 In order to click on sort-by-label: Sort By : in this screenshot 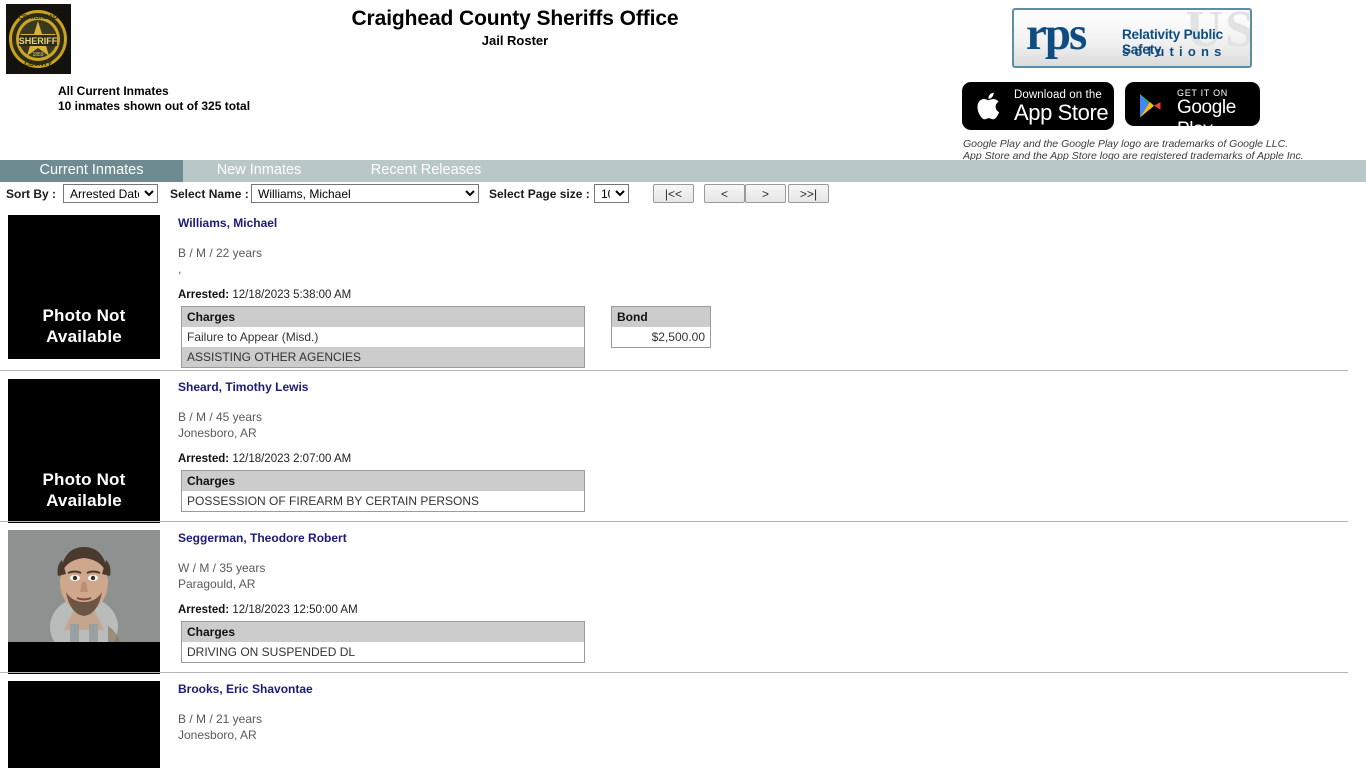, I will do `click(31, 194)`.